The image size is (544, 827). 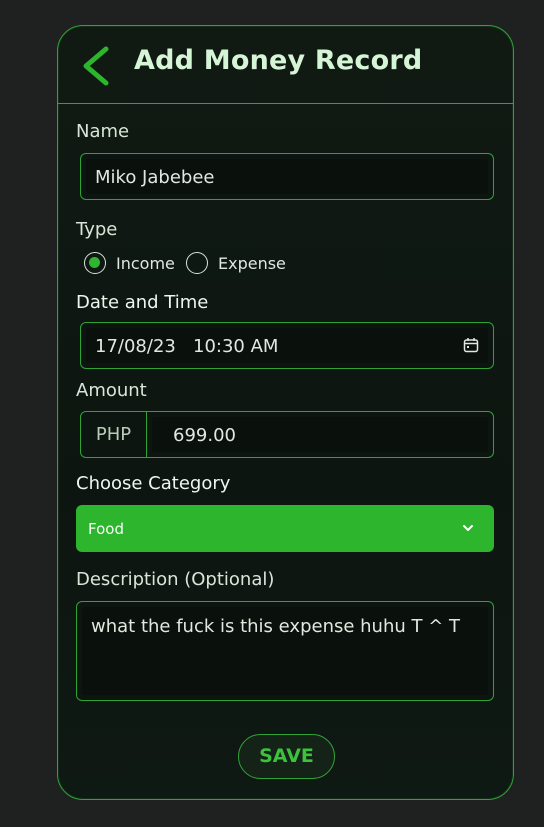 I want to click on description-label: Description (Optional), so click(x=175, y=579).